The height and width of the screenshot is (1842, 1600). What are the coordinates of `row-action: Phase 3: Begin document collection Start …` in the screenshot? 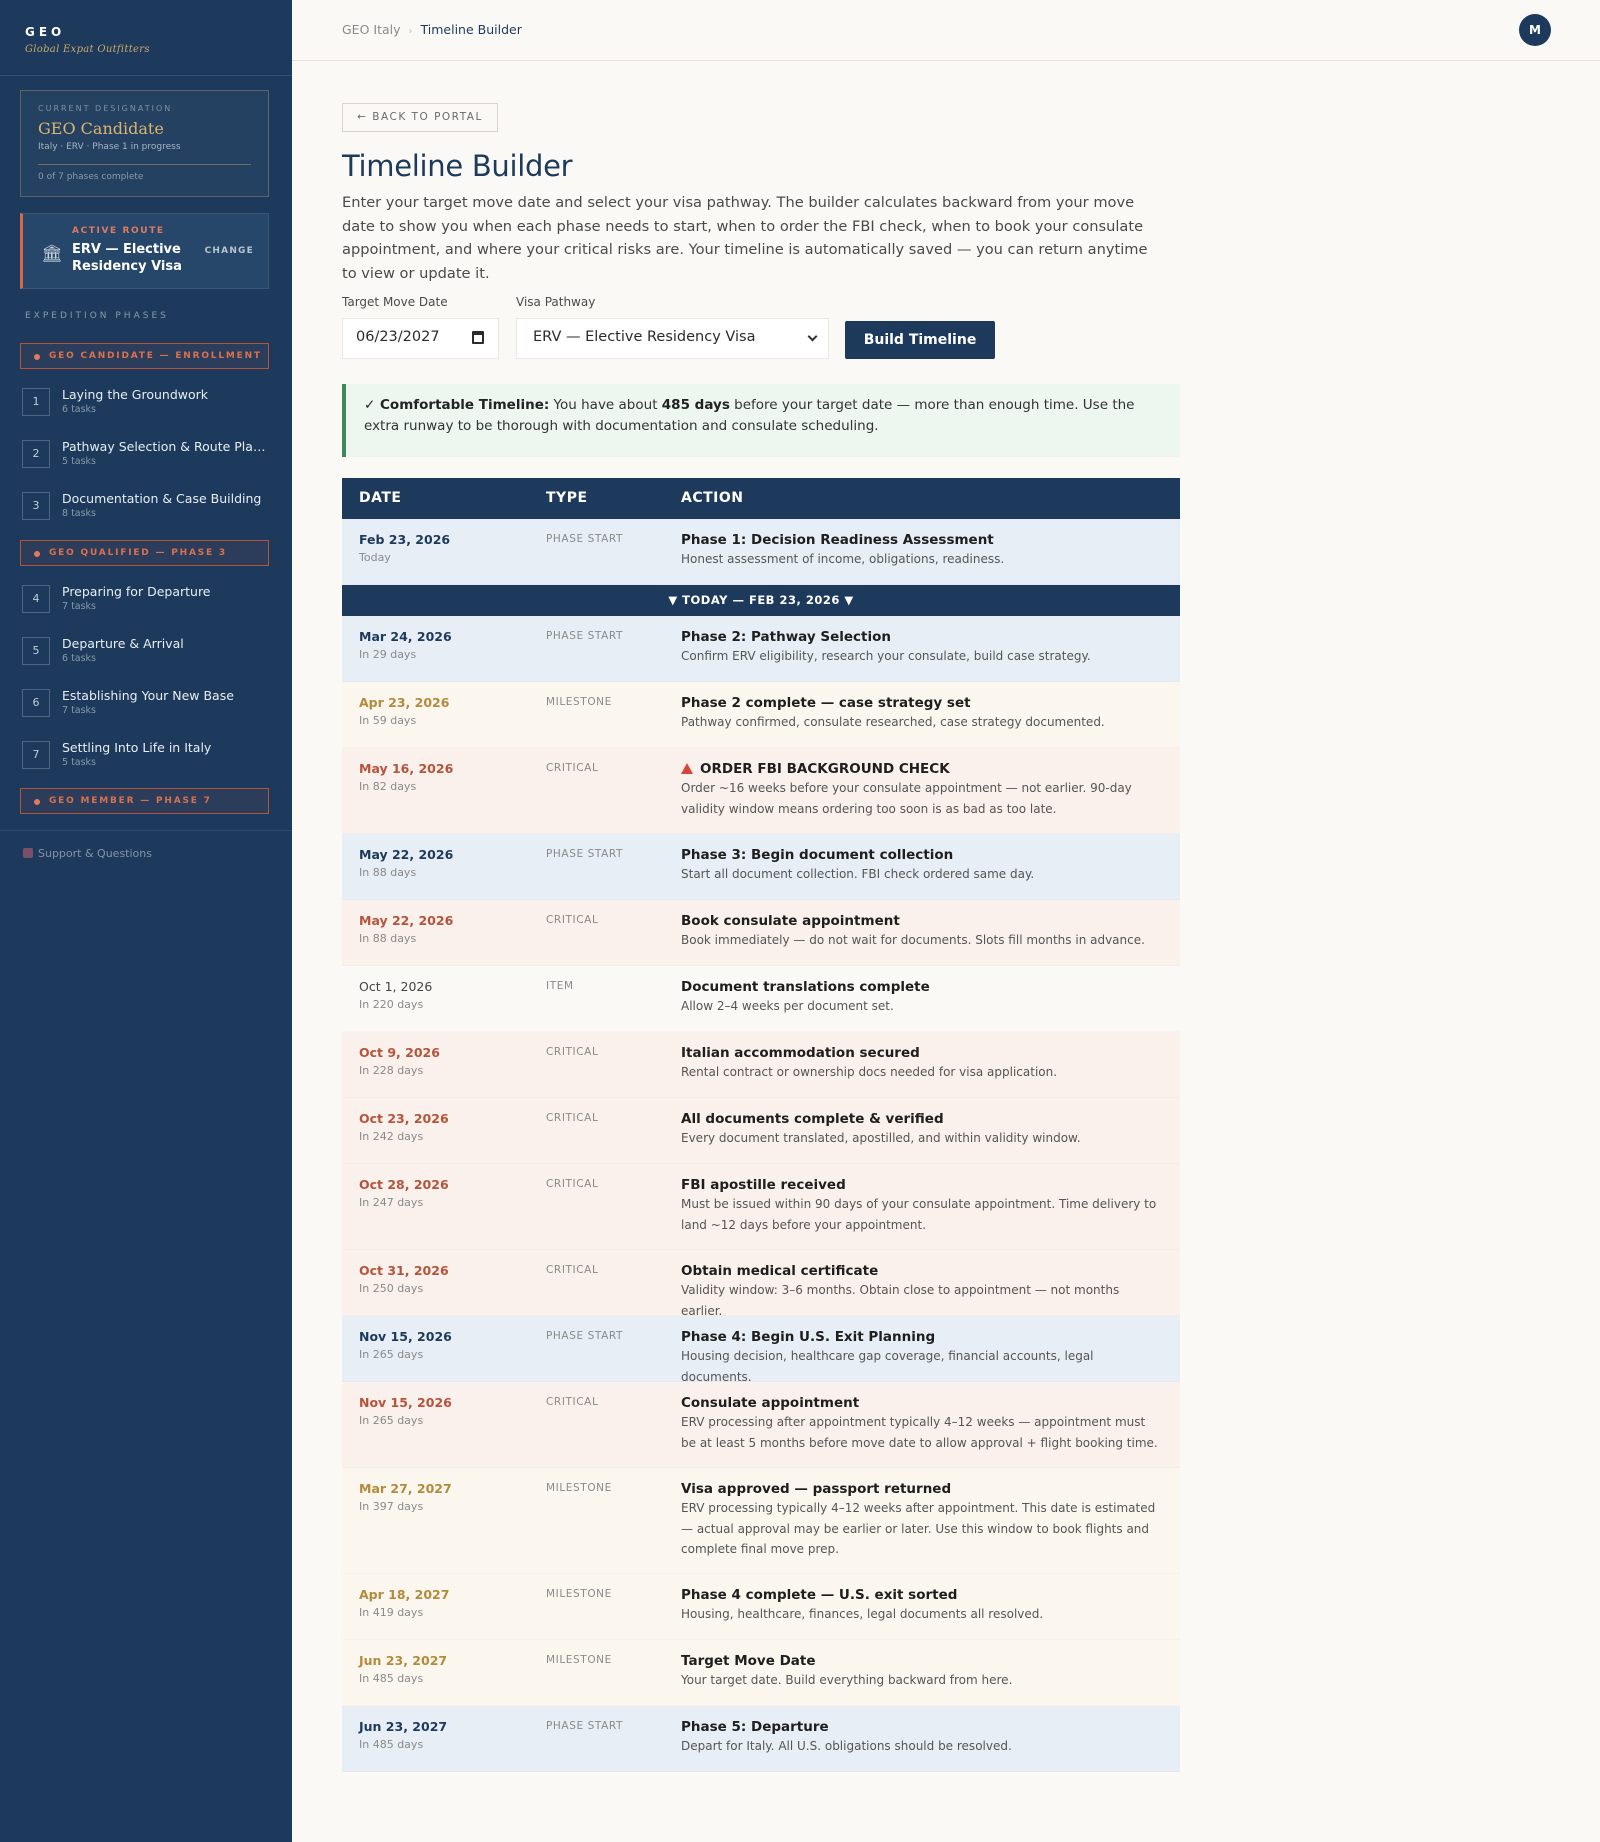 It's located at (921, 866).